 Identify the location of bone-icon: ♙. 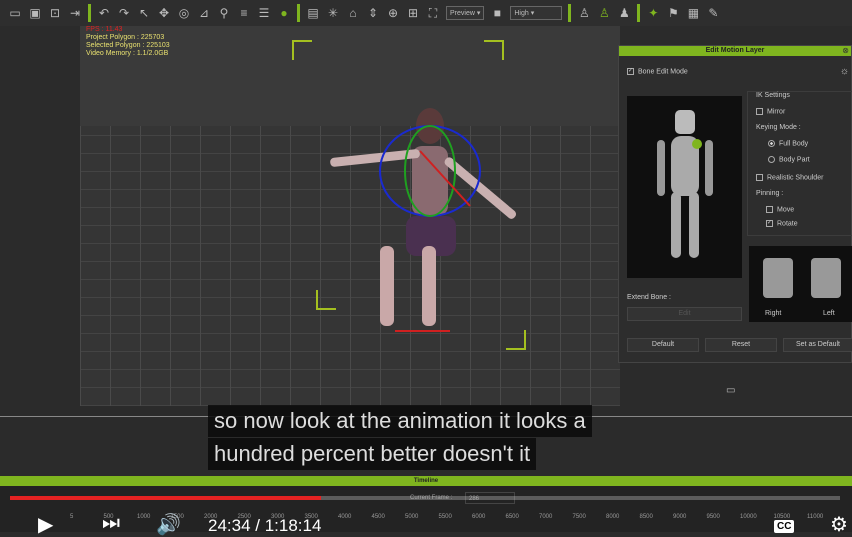
(584, 13).